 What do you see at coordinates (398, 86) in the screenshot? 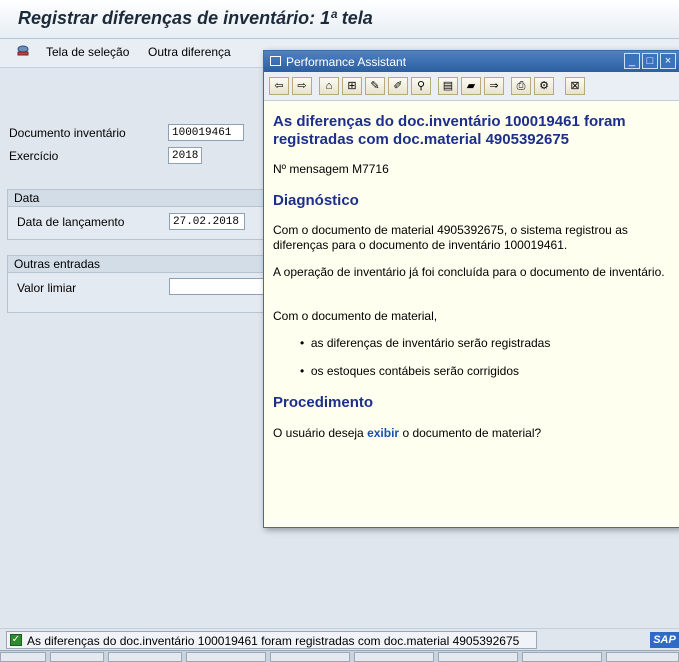
I see `technical-info-icon: ✐` at bounding box center [398, 86].